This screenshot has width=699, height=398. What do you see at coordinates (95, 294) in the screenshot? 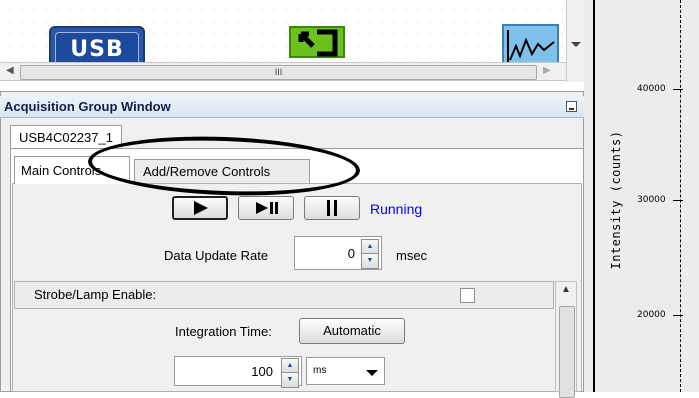
I see `strobe-lamp-label: Strobe/Lamp Enable:` at bounding box center [95, 294].